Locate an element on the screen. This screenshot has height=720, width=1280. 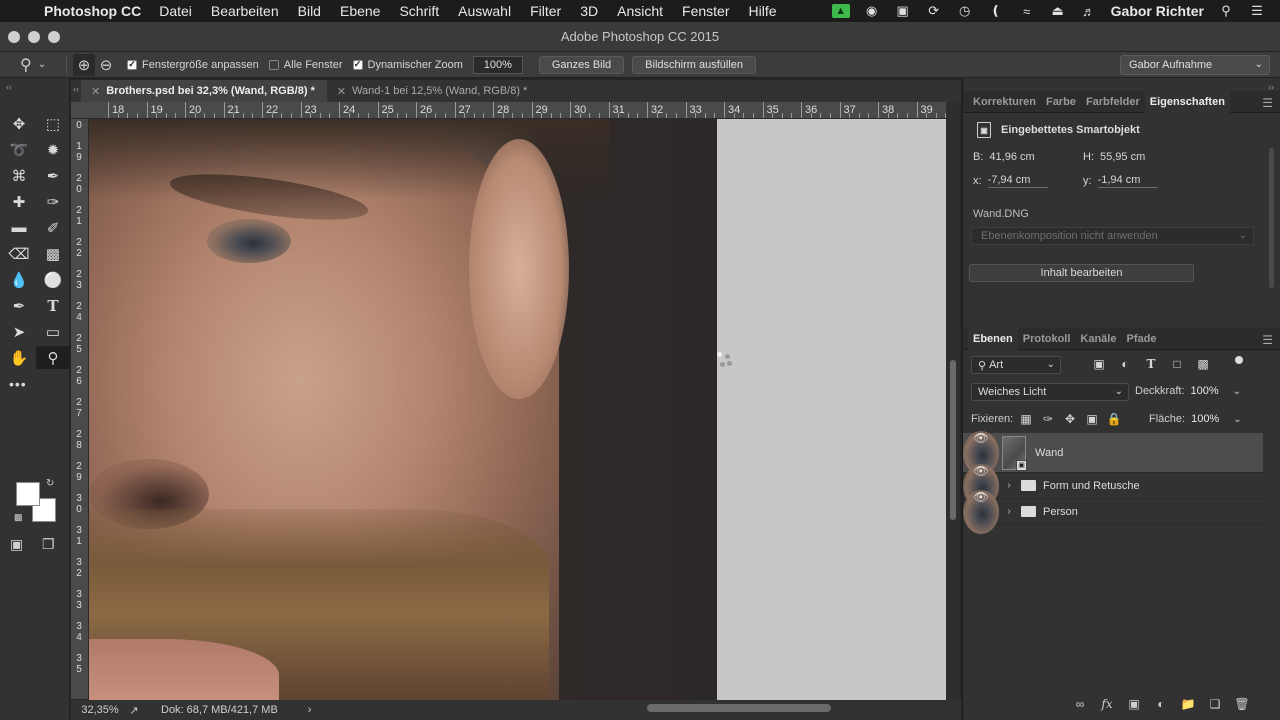
tab-layers: Ebenen is located at coordinates (993, 338).